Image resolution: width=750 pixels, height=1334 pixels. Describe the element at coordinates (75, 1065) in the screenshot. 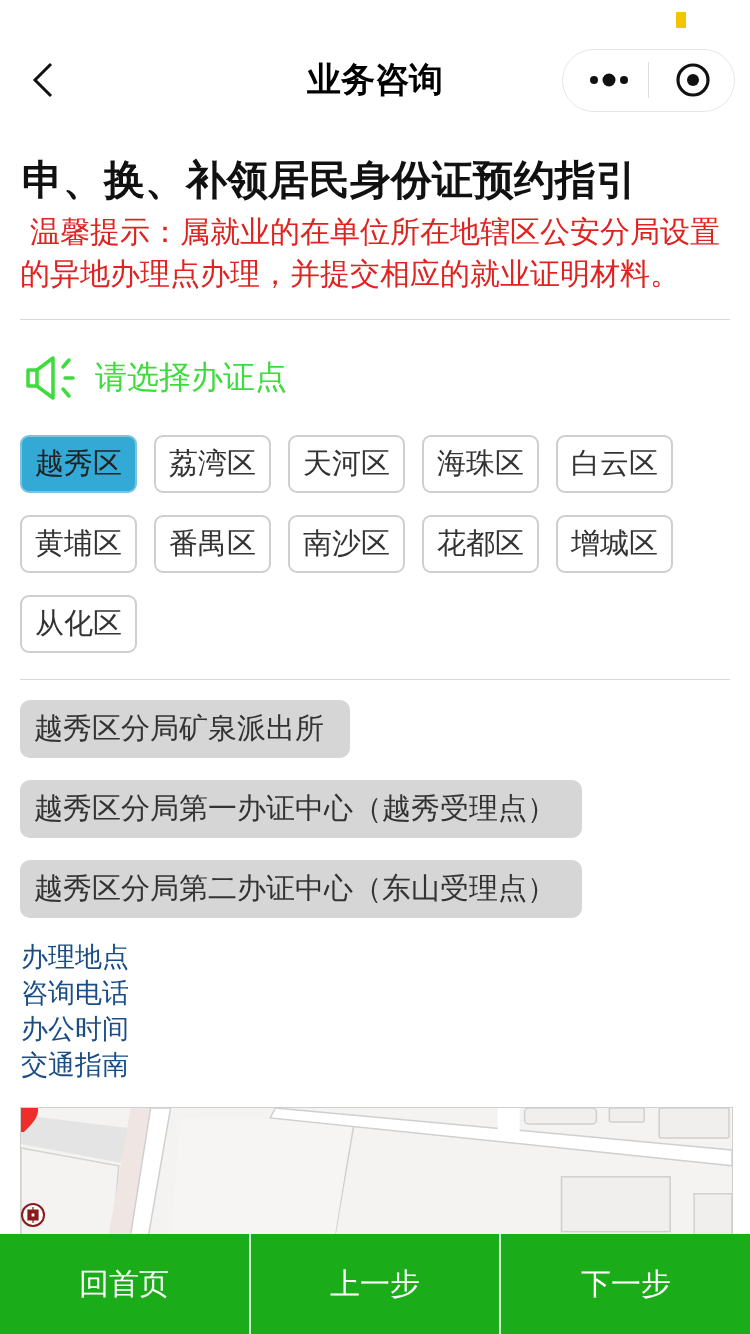

I see `info-link: 交通指南` at that location.